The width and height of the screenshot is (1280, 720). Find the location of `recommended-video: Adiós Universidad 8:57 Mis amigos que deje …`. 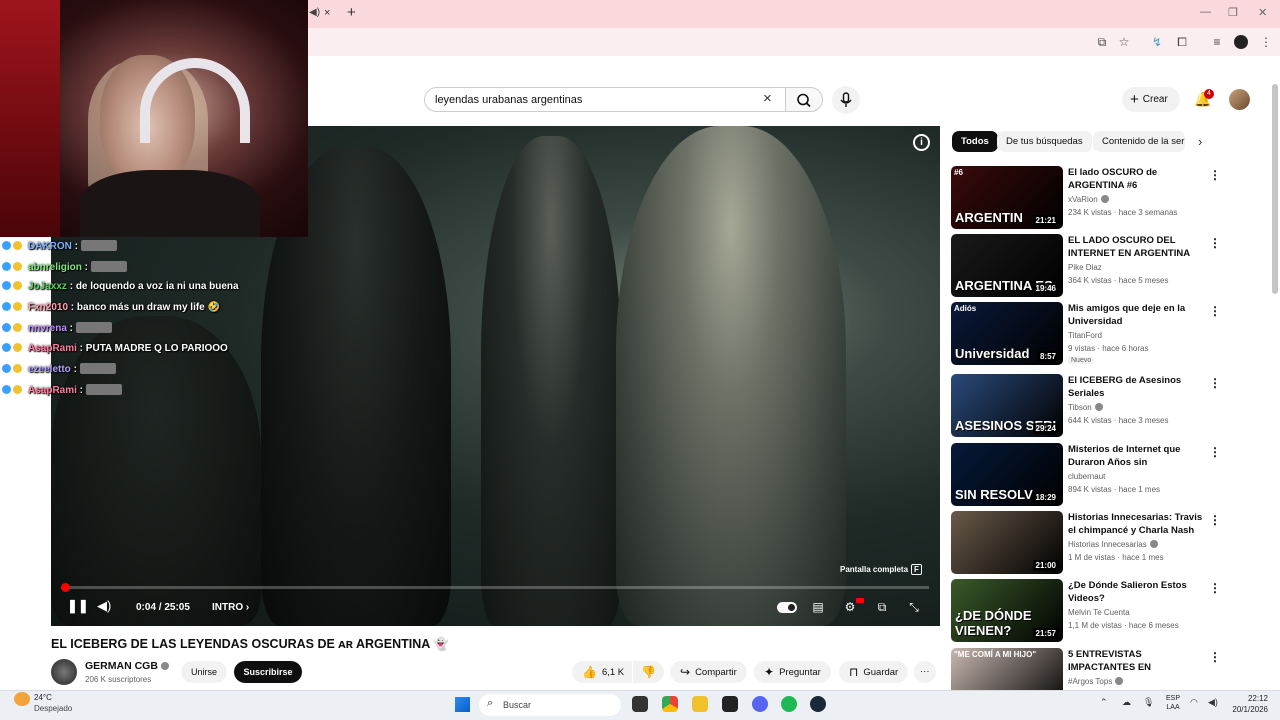

recommended-video: Adiós Universidad 8:57 Mis amigos que deje … is located at coordinates (1086, 334).